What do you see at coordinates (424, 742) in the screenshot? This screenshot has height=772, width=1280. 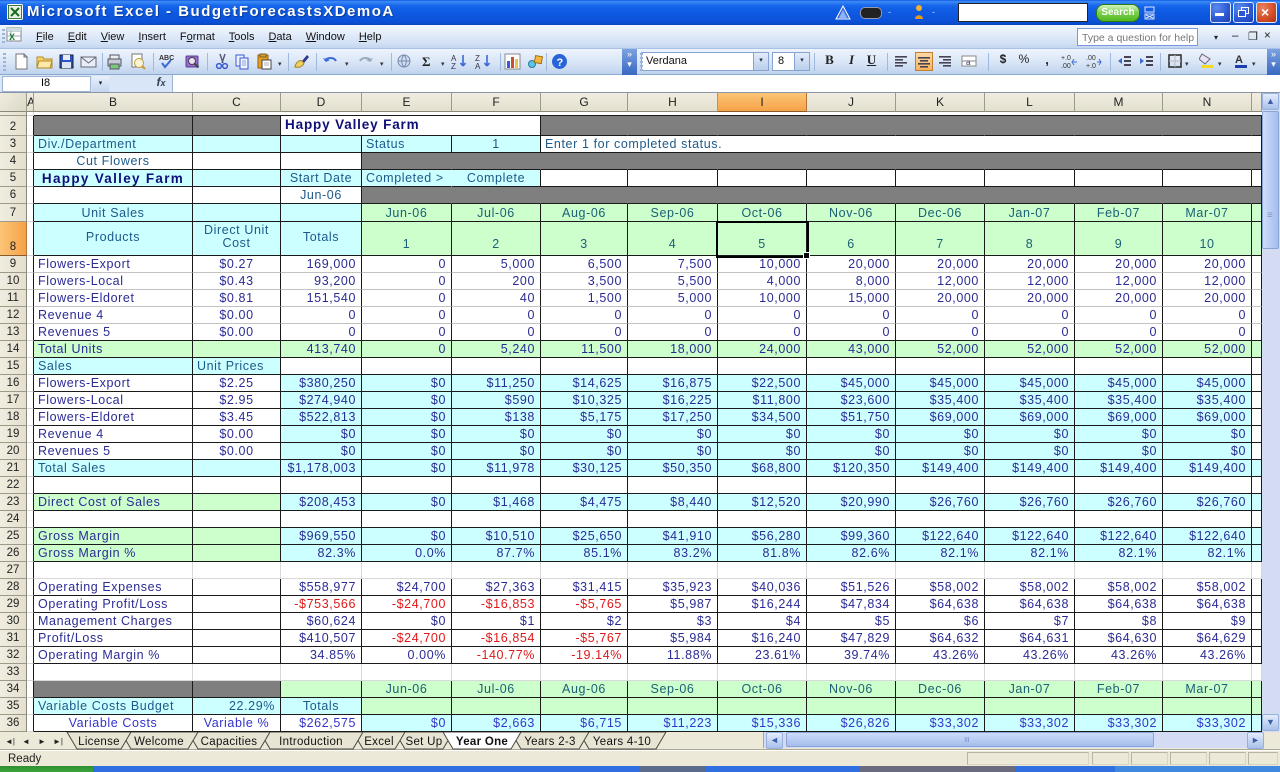 I see `svg-text: Set Up` at bounding box center [424, 742].